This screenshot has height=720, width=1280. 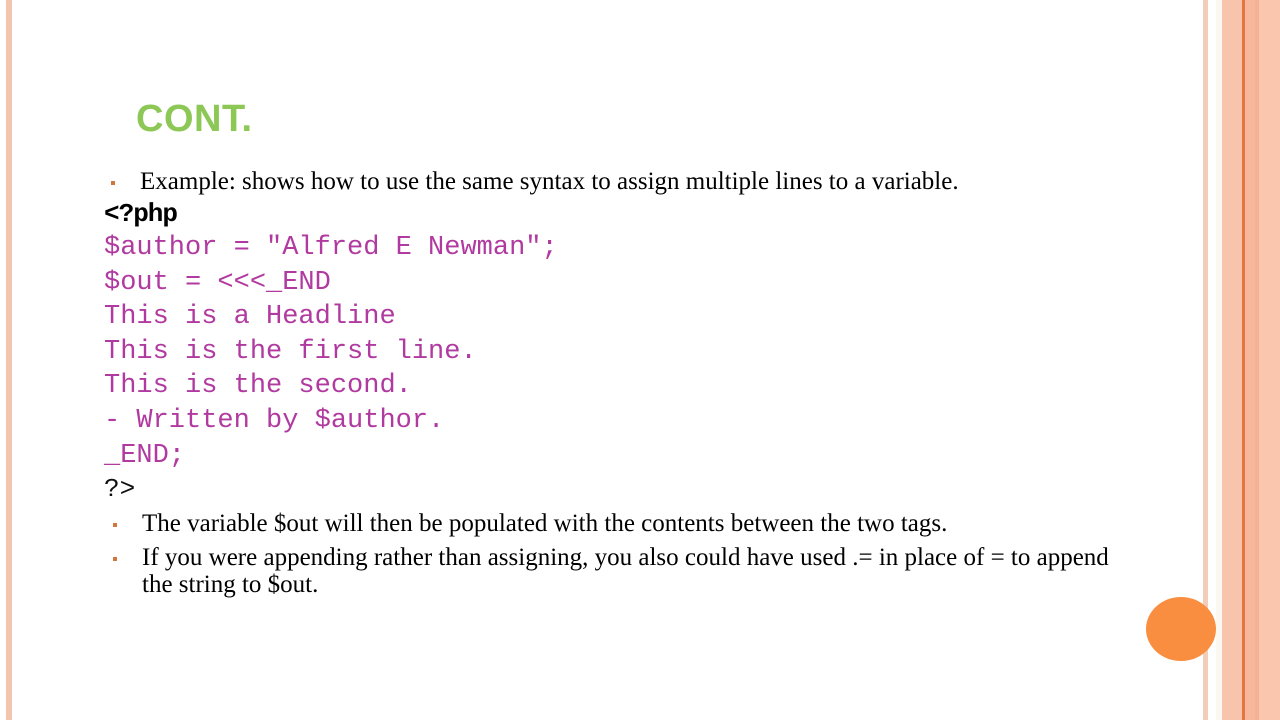 What do you see at coordinates (194, 119) in the screenshot?
I see `page-title: CONT.` at bounding box center [194, 119].